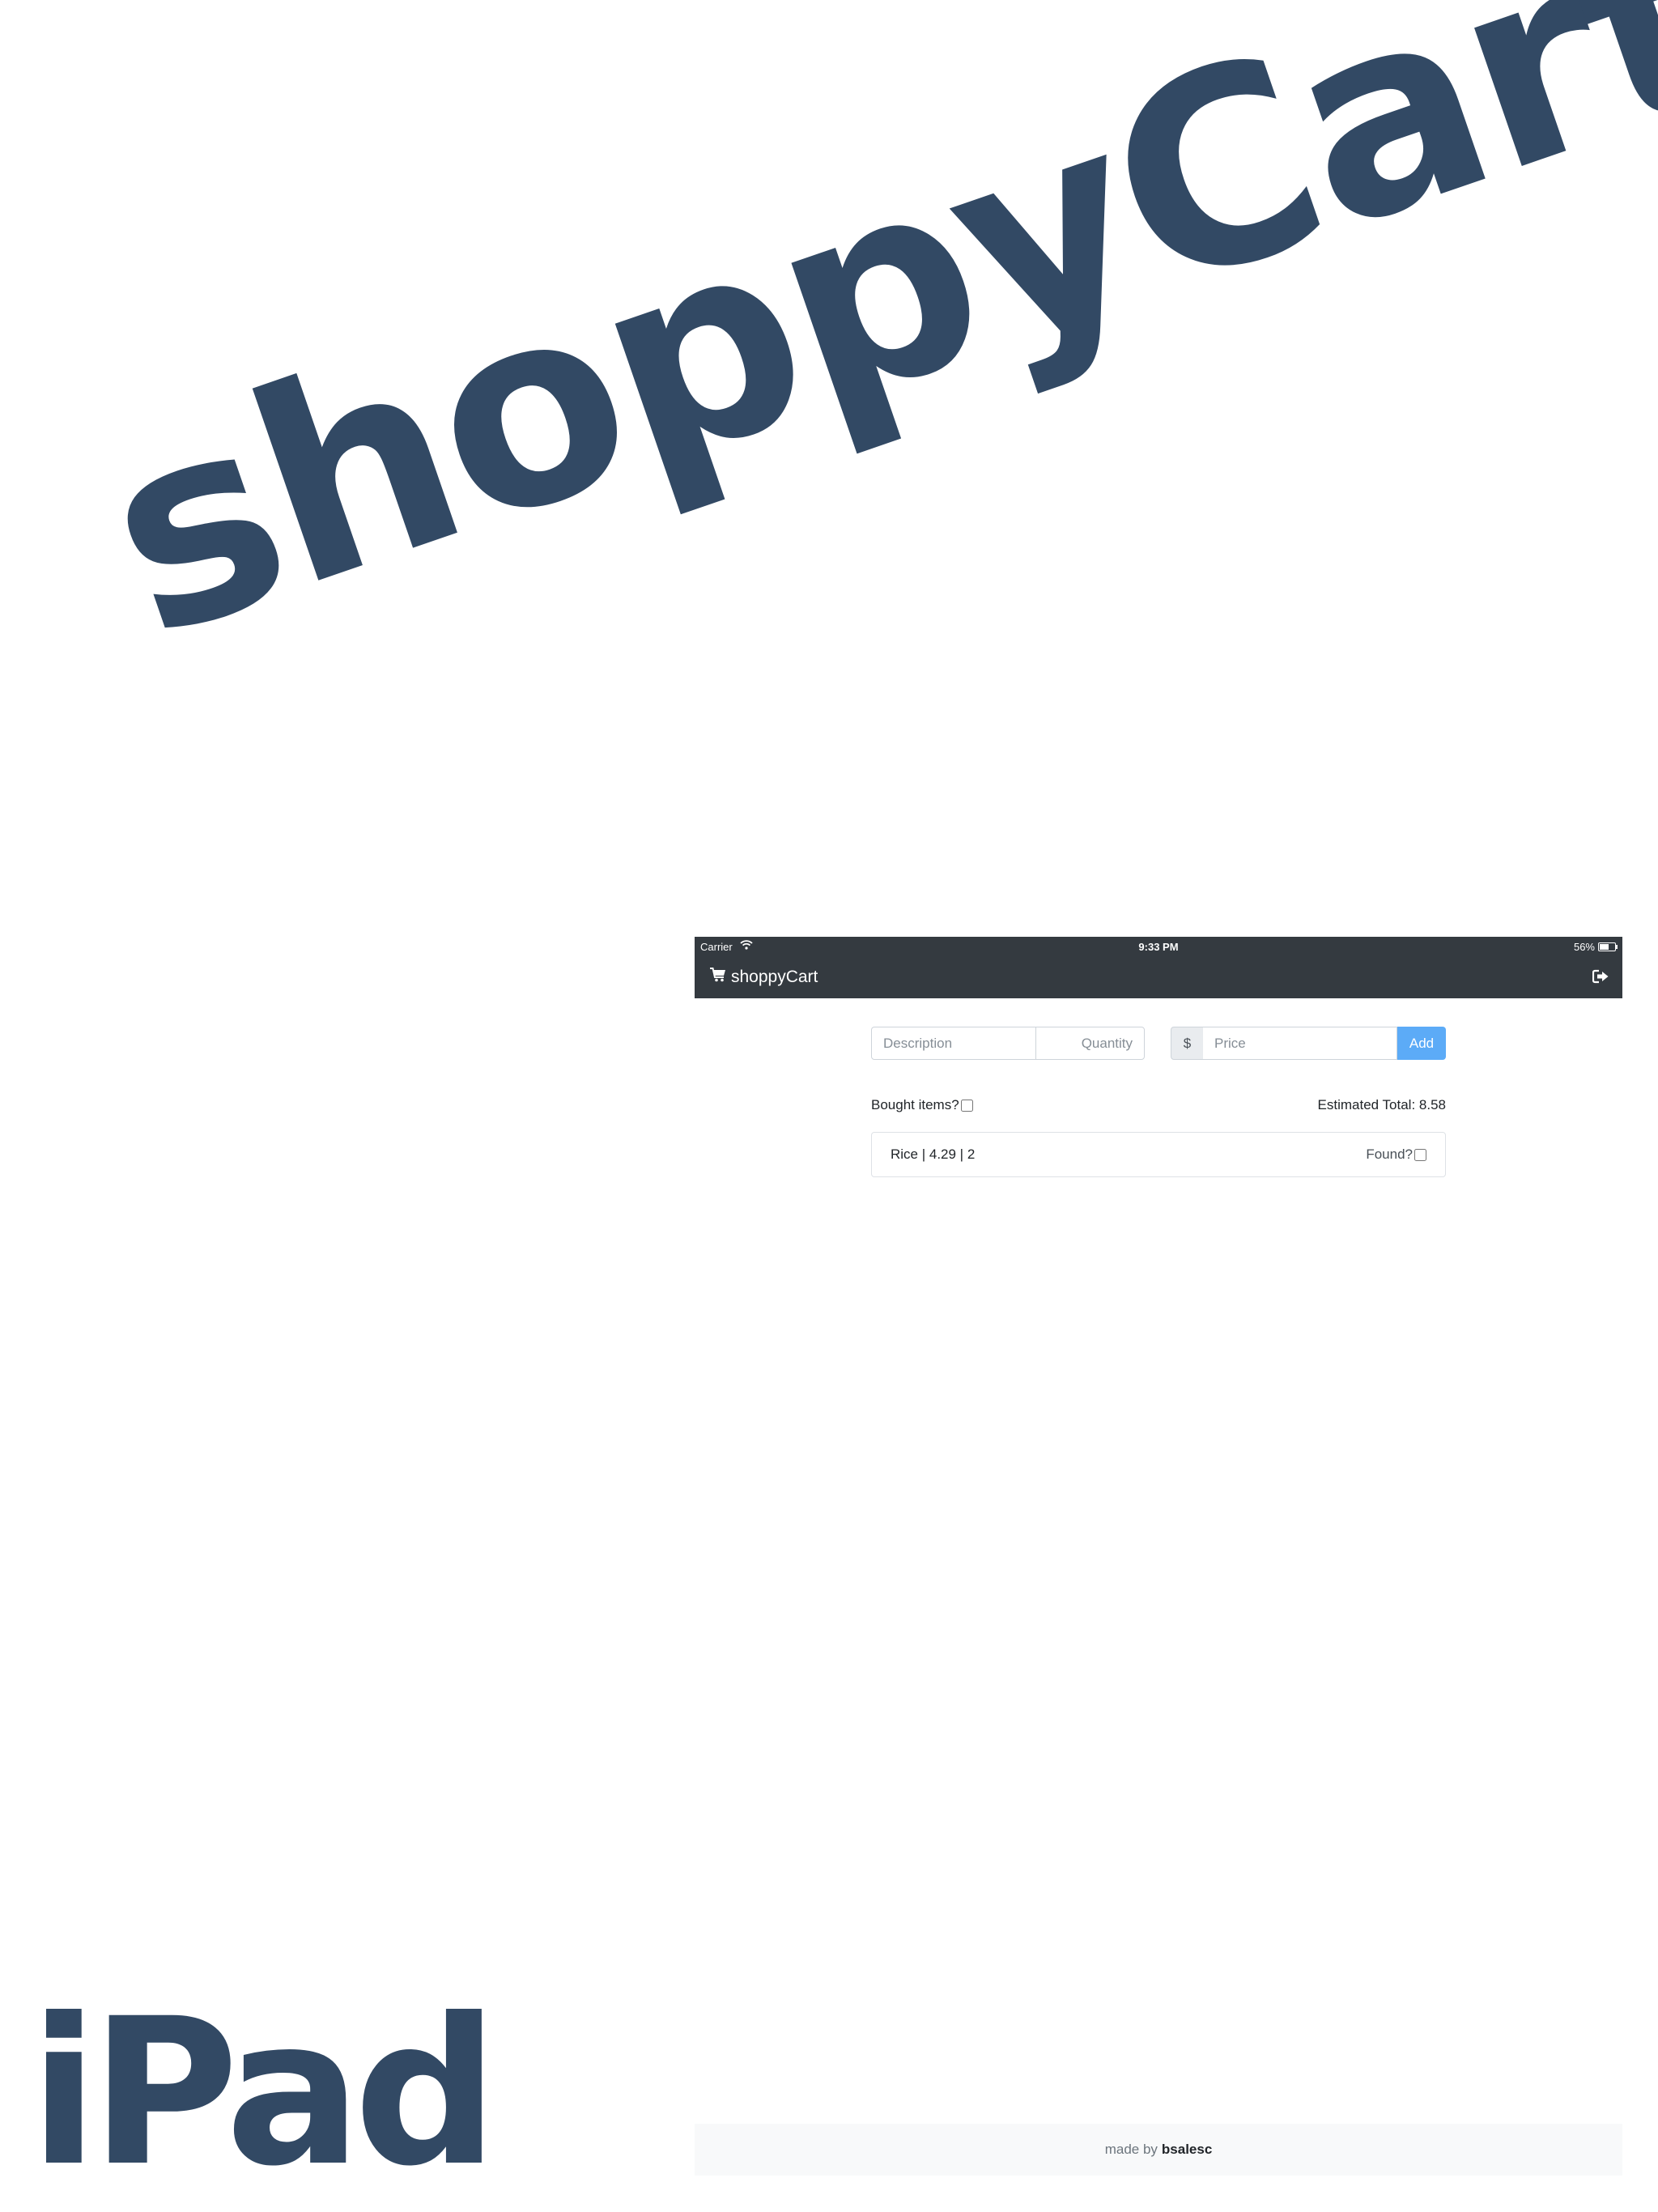  I want to click on footer-author-link: bsalesc, so click(1187, 2150).